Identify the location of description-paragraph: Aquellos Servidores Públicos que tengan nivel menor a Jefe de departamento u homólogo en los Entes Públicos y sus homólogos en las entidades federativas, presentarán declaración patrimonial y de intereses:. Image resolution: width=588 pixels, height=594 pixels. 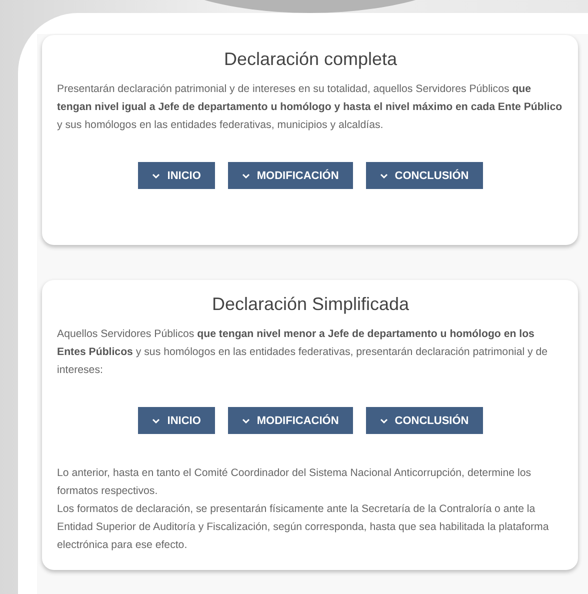
(303, 352).